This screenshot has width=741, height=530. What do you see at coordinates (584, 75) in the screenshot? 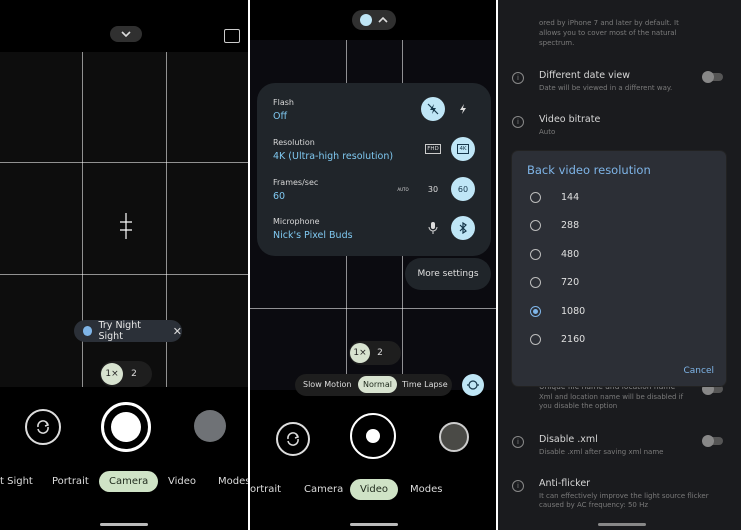
I see `setting-title: Different date view` at bounding box center [584, 75].